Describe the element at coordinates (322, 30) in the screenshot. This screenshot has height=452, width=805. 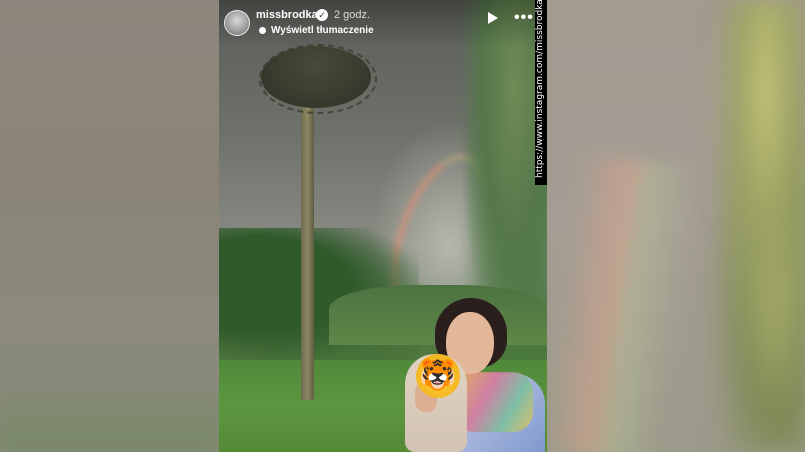
I see `translate-link: Wyświetl tłumaczenie` at that location.